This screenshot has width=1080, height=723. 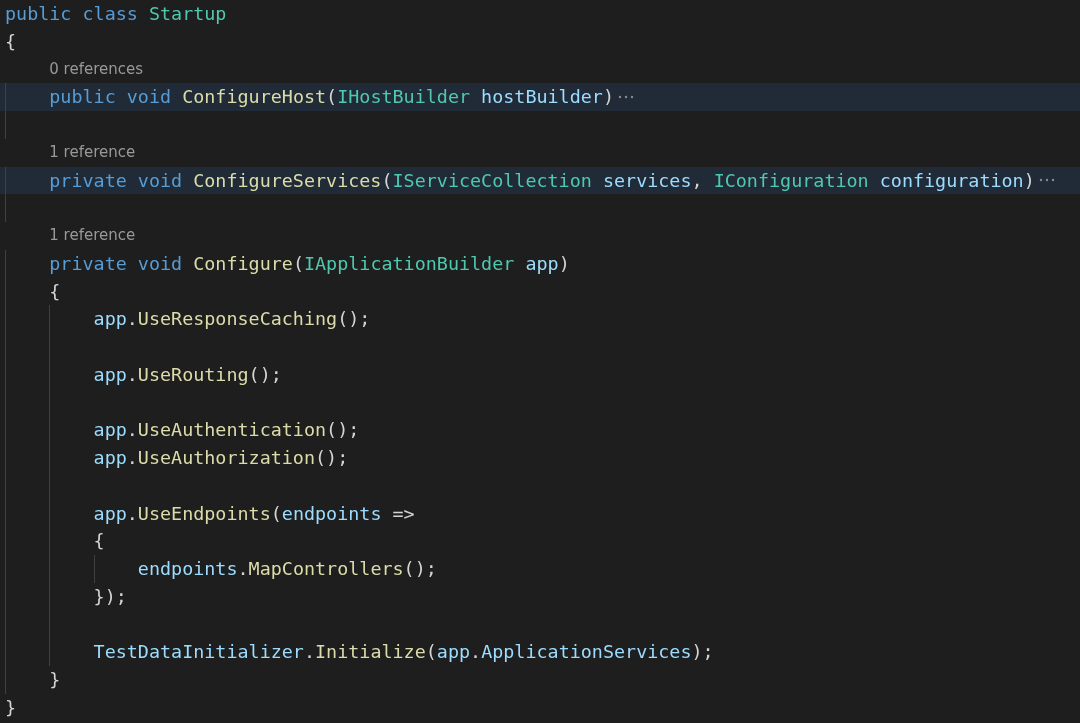 I want to click on code-line: TestDataInitializer.Initialize(app.ApplicationServices);, so click(x=403, y=652).